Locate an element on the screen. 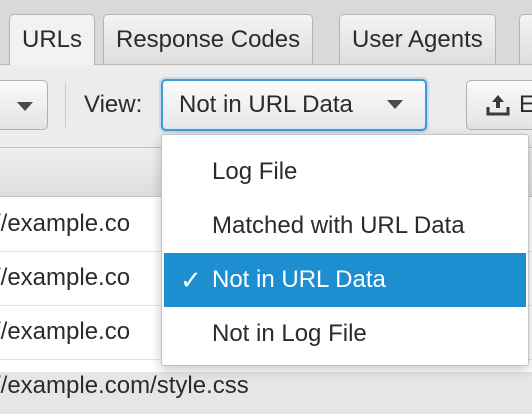 The image size is (532, 414). menu-item-label: Not in URL Data is located at coordinates (299, 279).